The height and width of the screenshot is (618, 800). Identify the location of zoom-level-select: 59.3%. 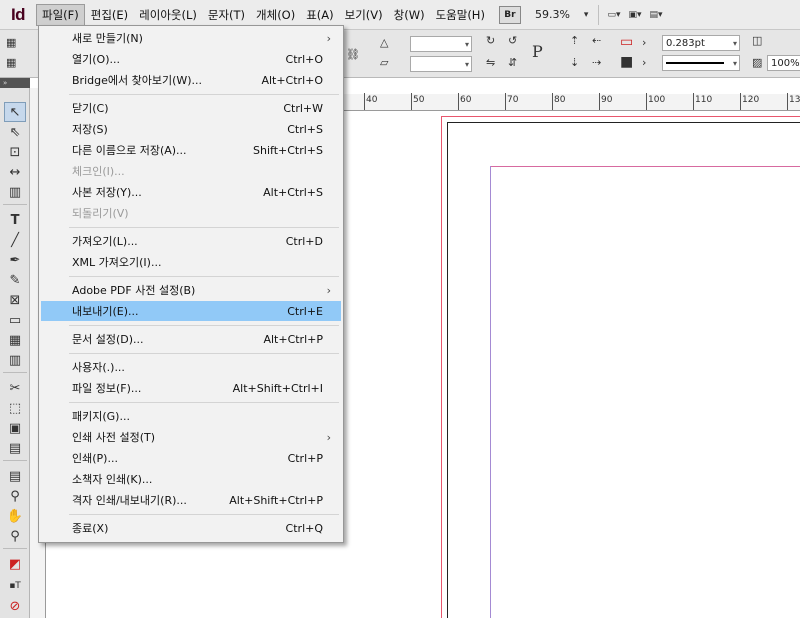
(552, 14).